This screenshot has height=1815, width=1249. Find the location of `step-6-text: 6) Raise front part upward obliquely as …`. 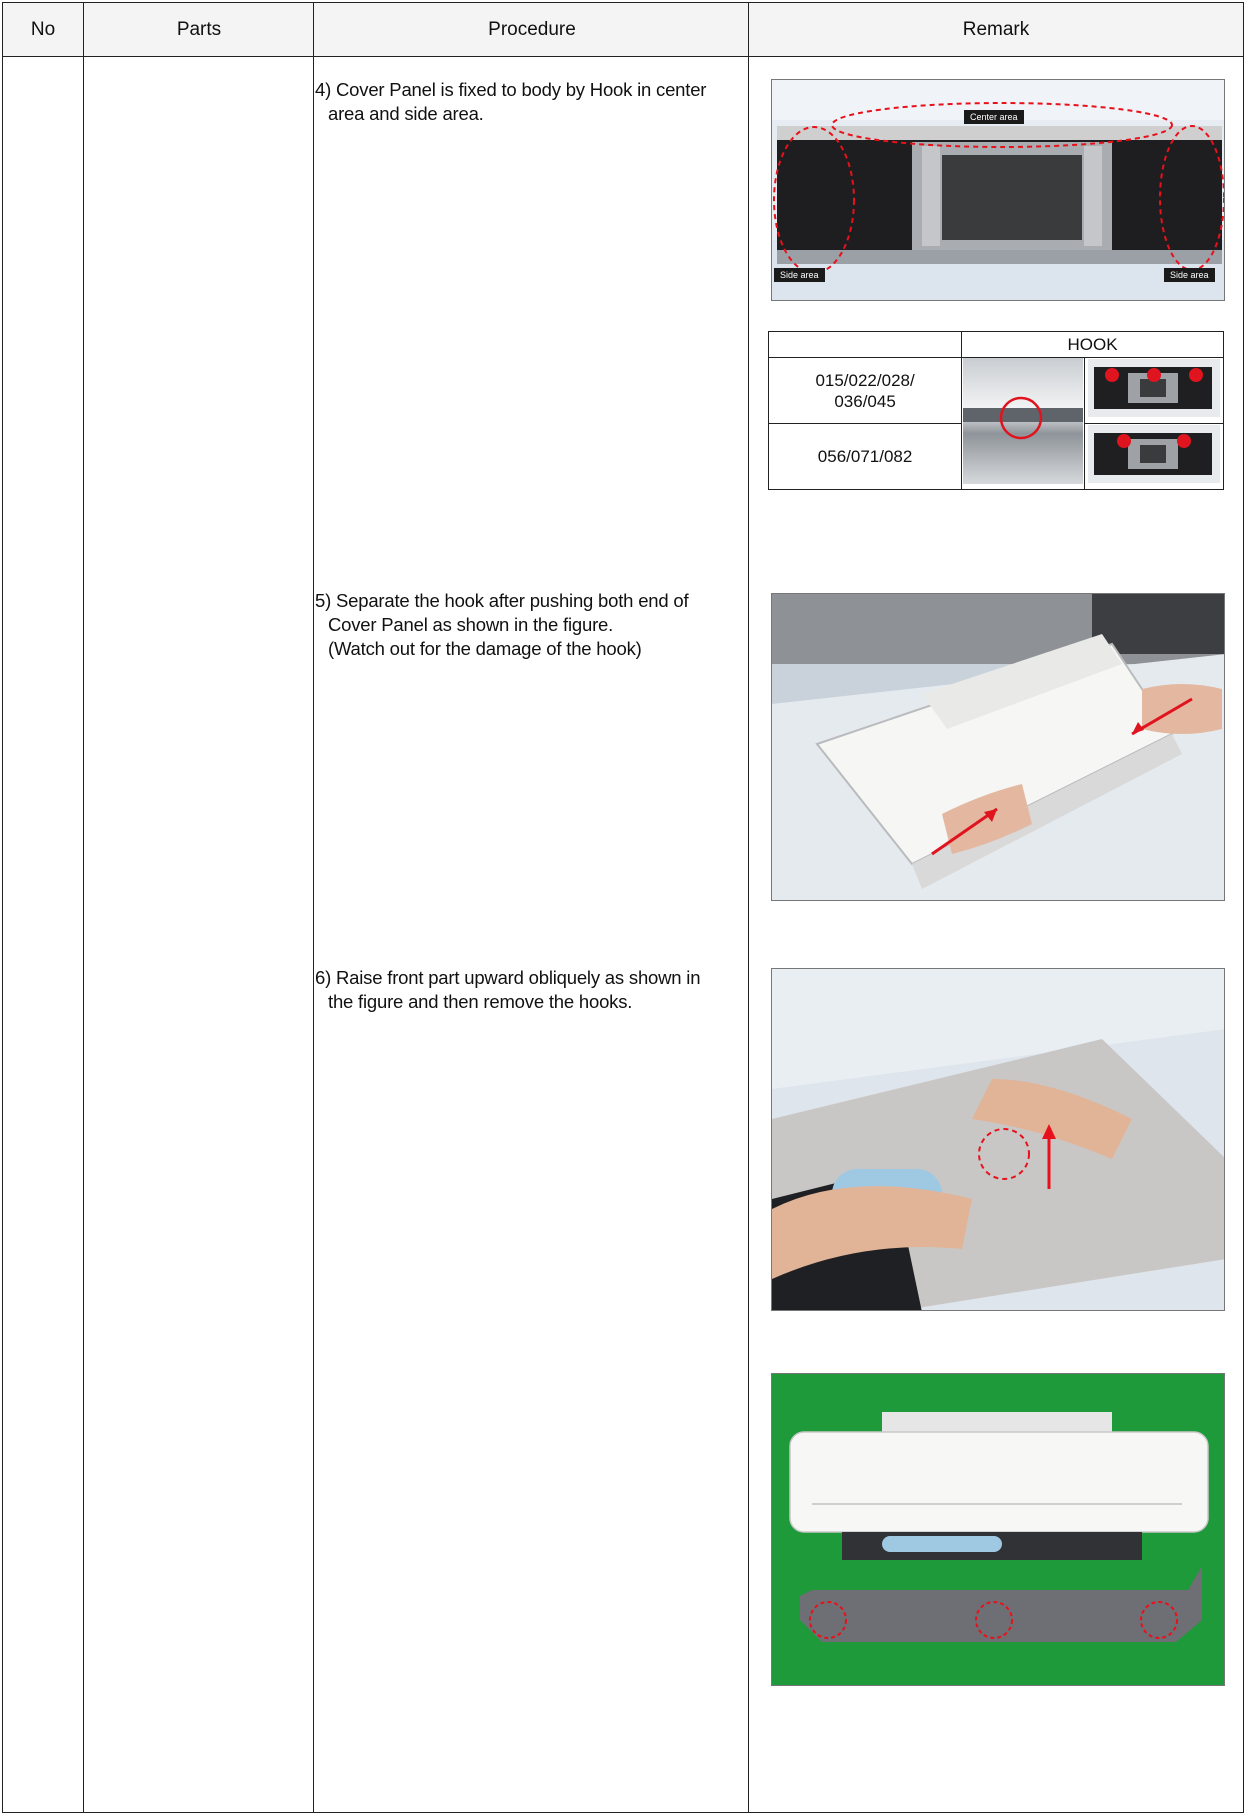

step-6-text: 6) Raise front part upward obliquely as … is located at coordinates (508, 989).